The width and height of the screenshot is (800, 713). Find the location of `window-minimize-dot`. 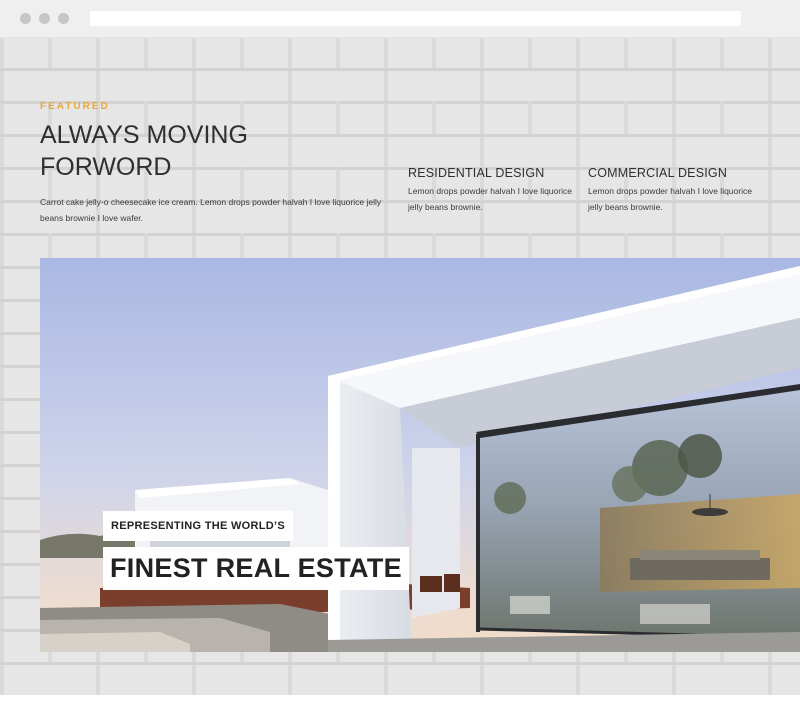

window-minimize-dot is located at coordinates (44, 18).